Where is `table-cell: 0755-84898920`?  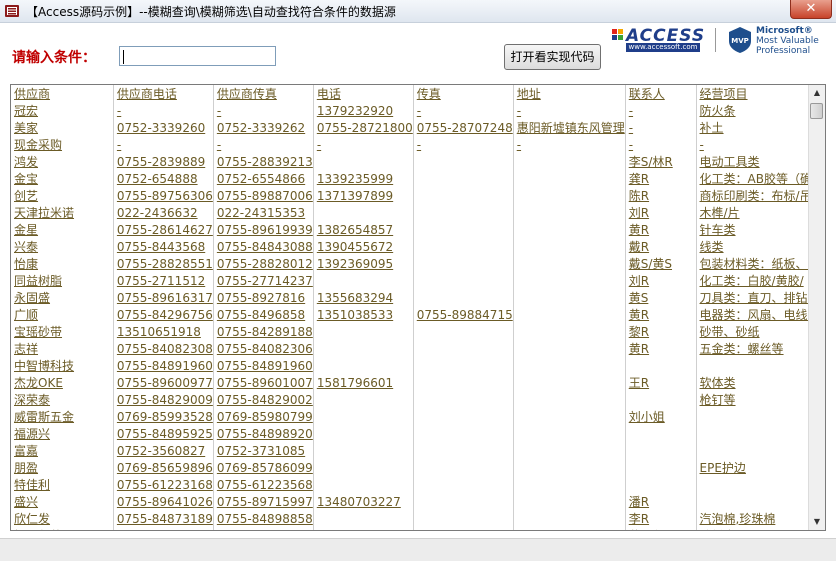
table-cell: 0755-84898920 is located at coordinates (263, 433).